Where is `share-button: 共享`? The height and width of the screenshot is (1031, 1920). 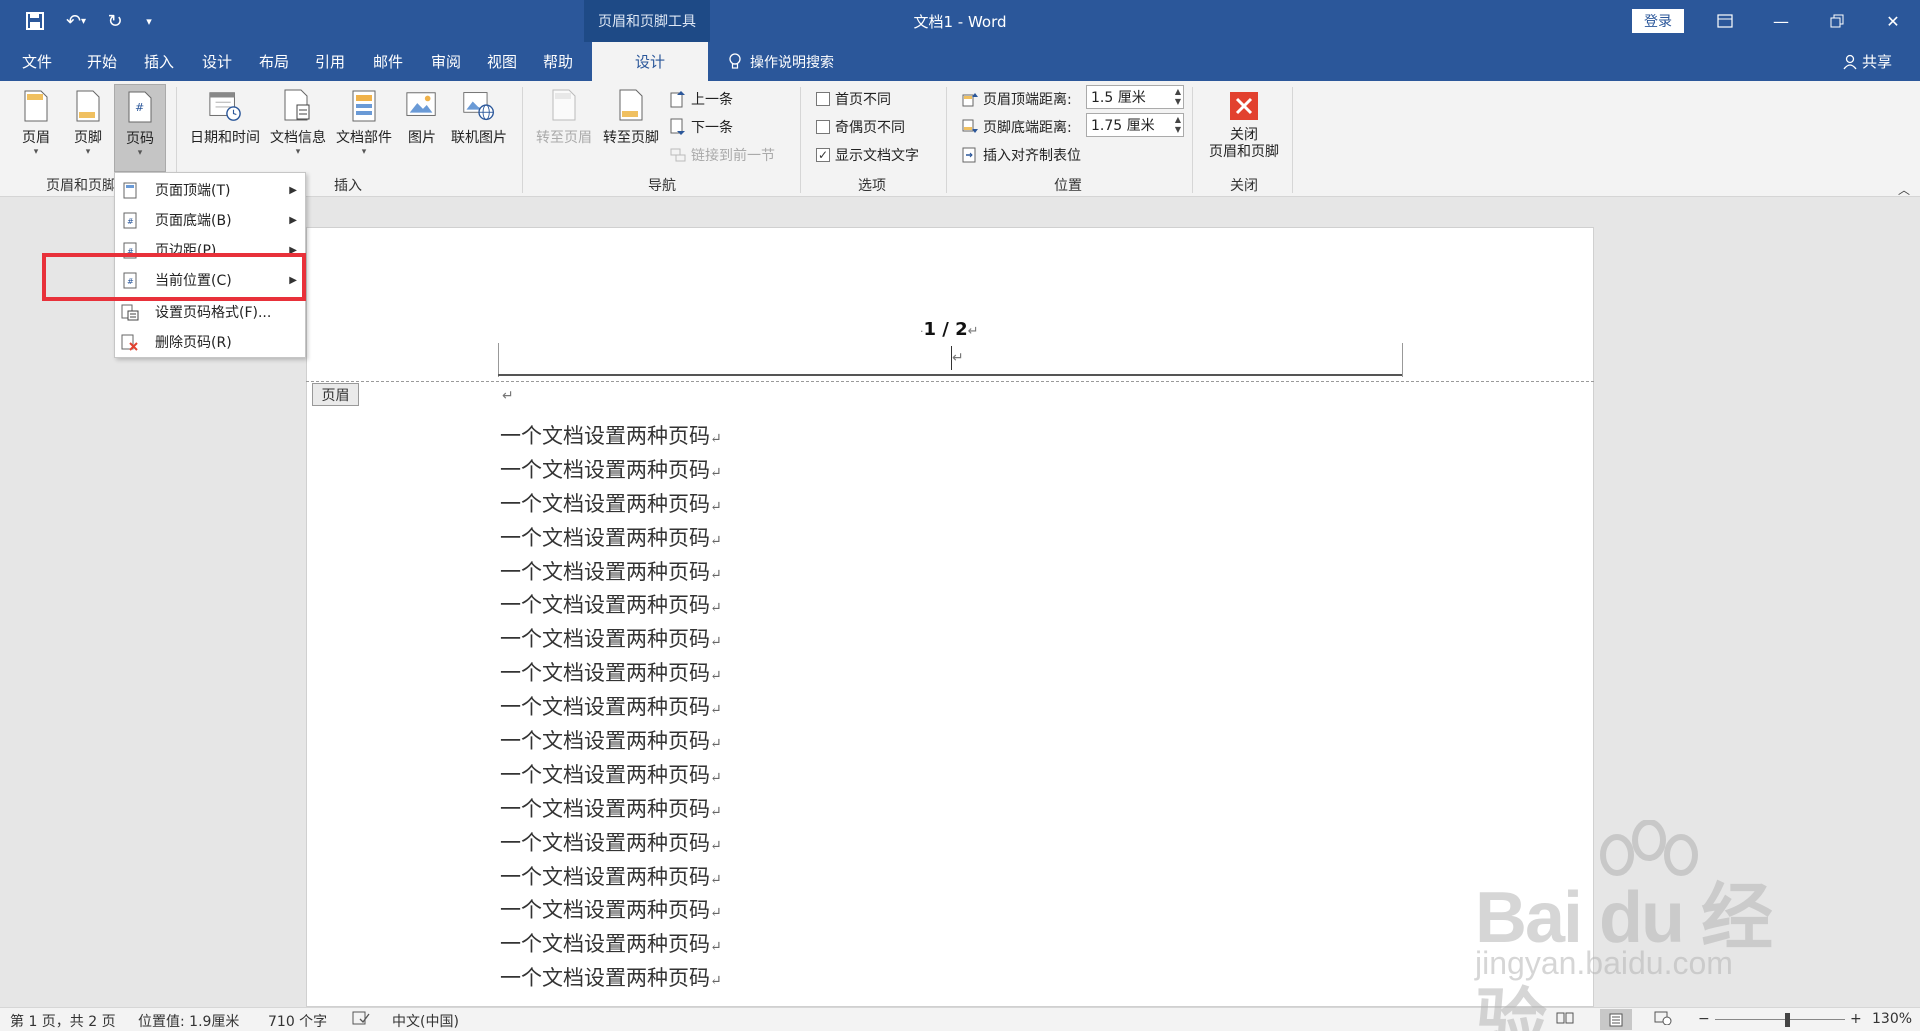 share-button: 共享 is located at coordinates (1867, 61).